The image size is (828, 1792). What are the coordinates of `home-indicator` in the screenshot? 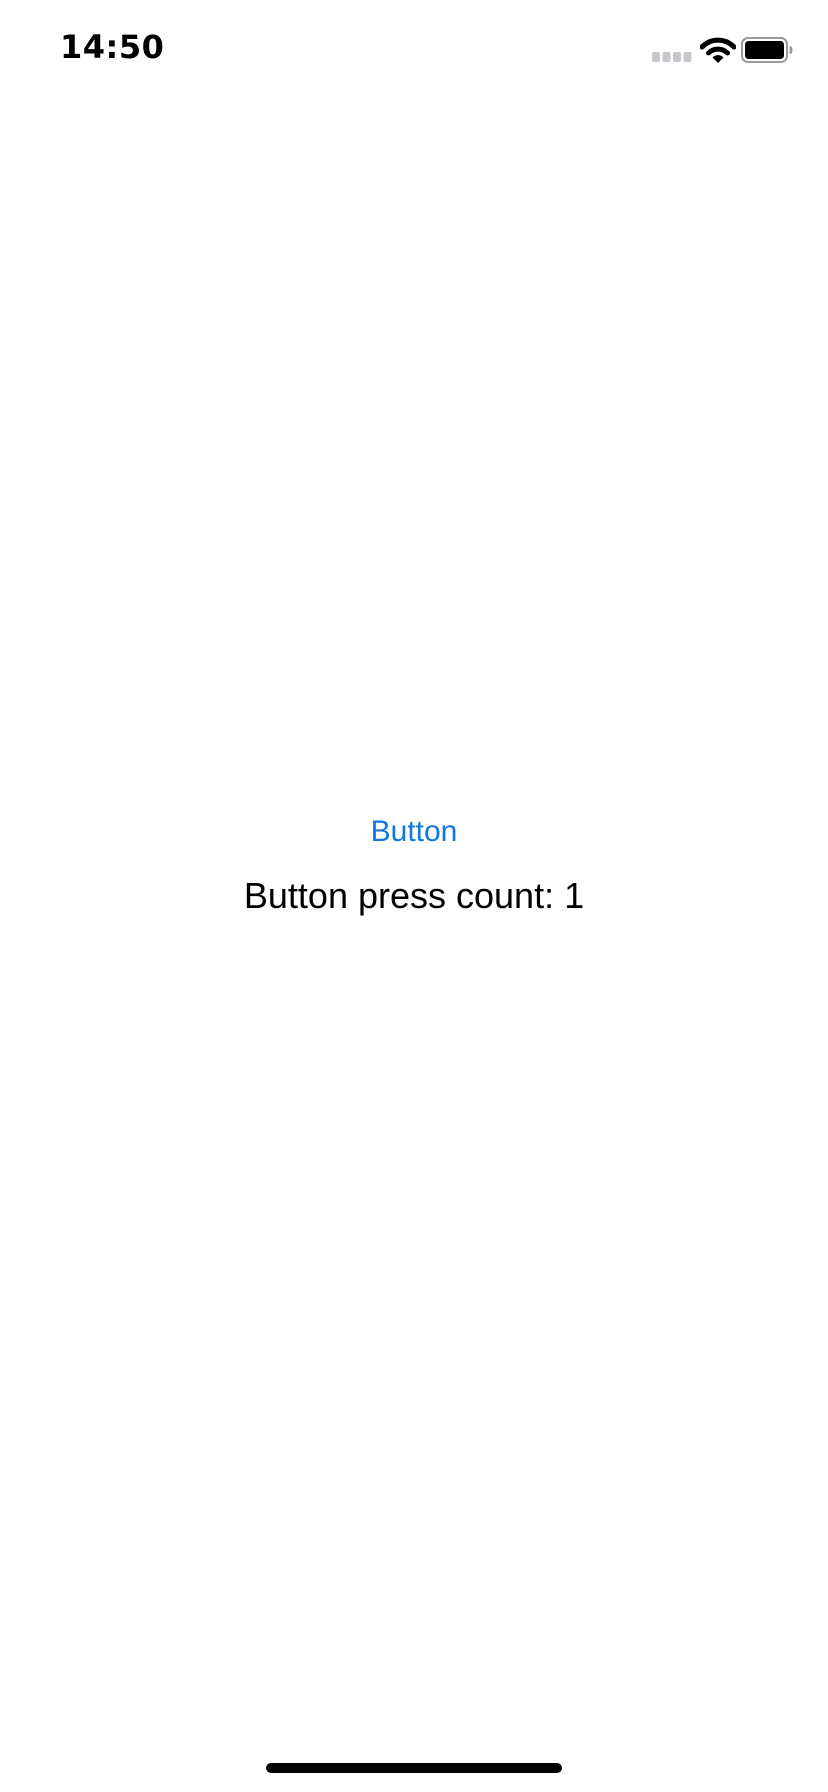 It's located at (414, 1768).